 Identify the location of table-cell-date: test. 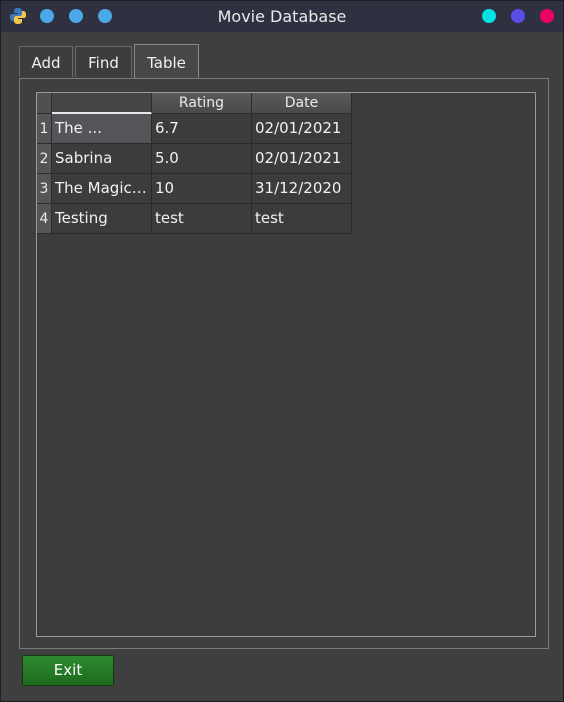
(302, 219).